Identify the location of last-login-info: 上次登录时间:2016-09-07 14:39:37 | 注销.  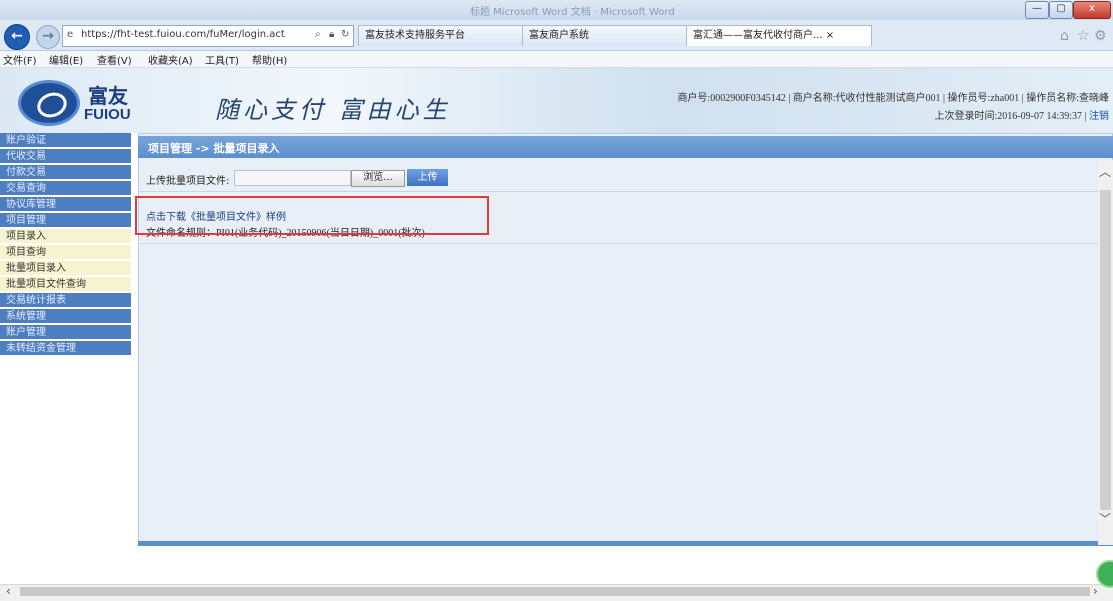
(1022, 114).